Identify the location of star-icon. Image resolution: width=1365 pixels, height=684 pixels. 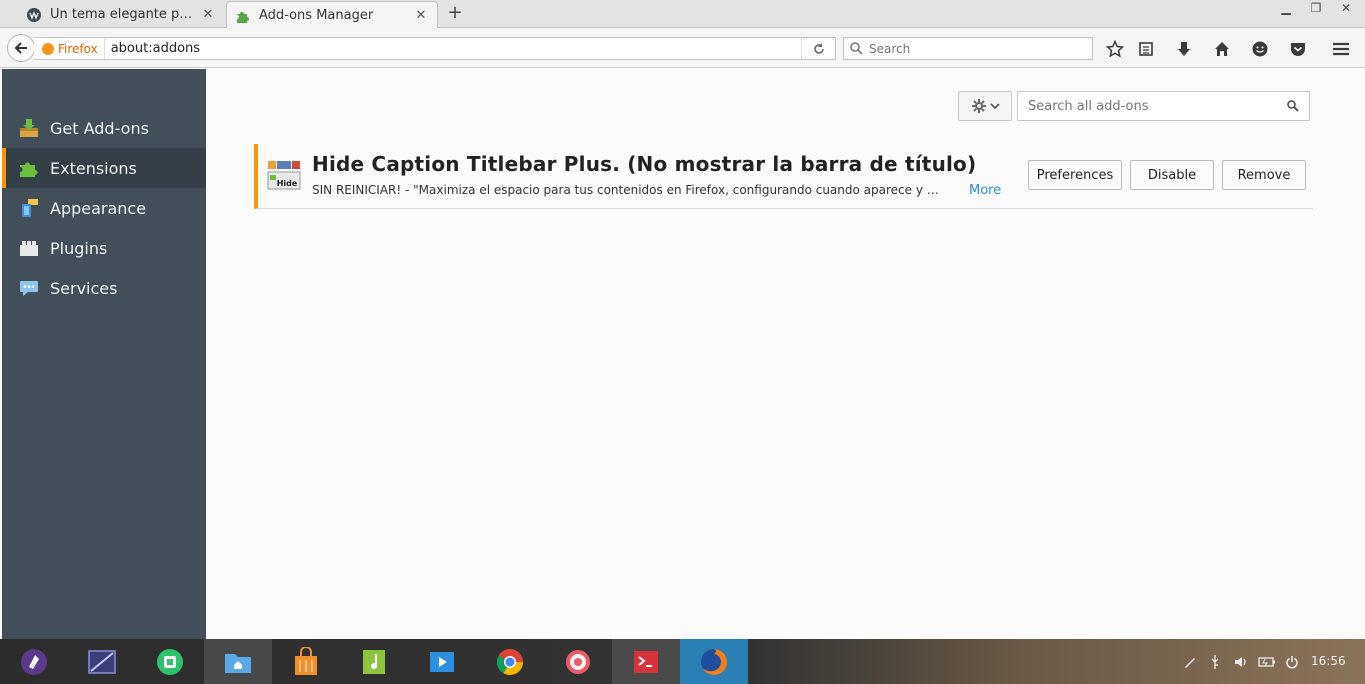
(1115, 49).